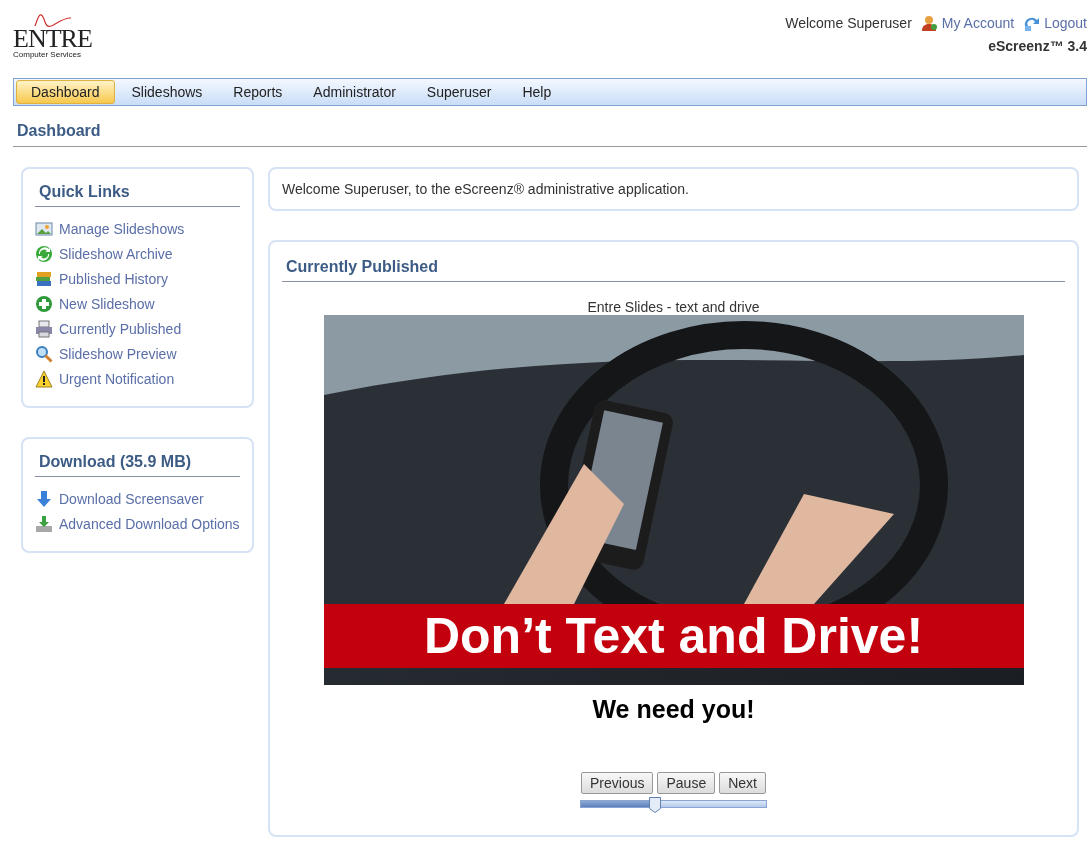  Describe the element at coordinates (137, 354) in the screenshot. I see `sidebar-link: Slideshow Preview` at that location.